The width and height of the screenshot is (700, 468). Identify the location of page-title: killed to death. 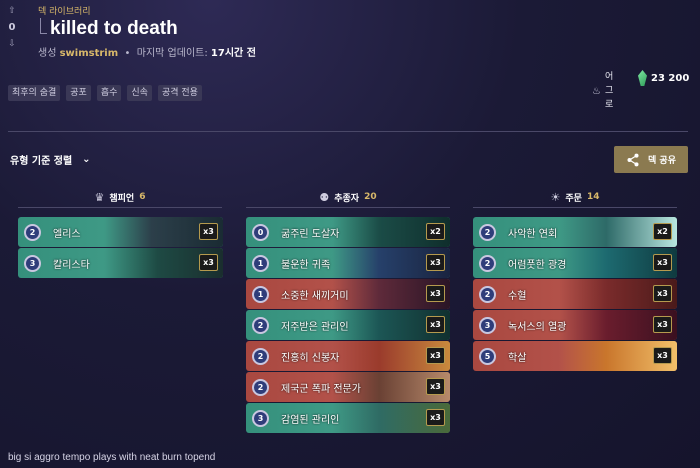
(114, 28).